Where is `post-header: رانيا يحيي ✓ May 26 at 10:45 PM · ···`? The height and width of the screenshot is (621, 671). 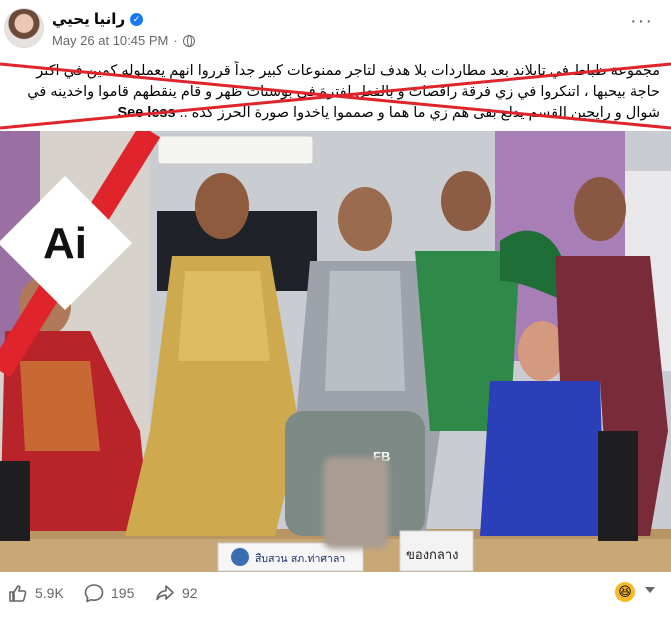 post-header: رانيا يحيي ✓ May 26 at 10:45 PM · ··· is located at coordinates (335, 29).